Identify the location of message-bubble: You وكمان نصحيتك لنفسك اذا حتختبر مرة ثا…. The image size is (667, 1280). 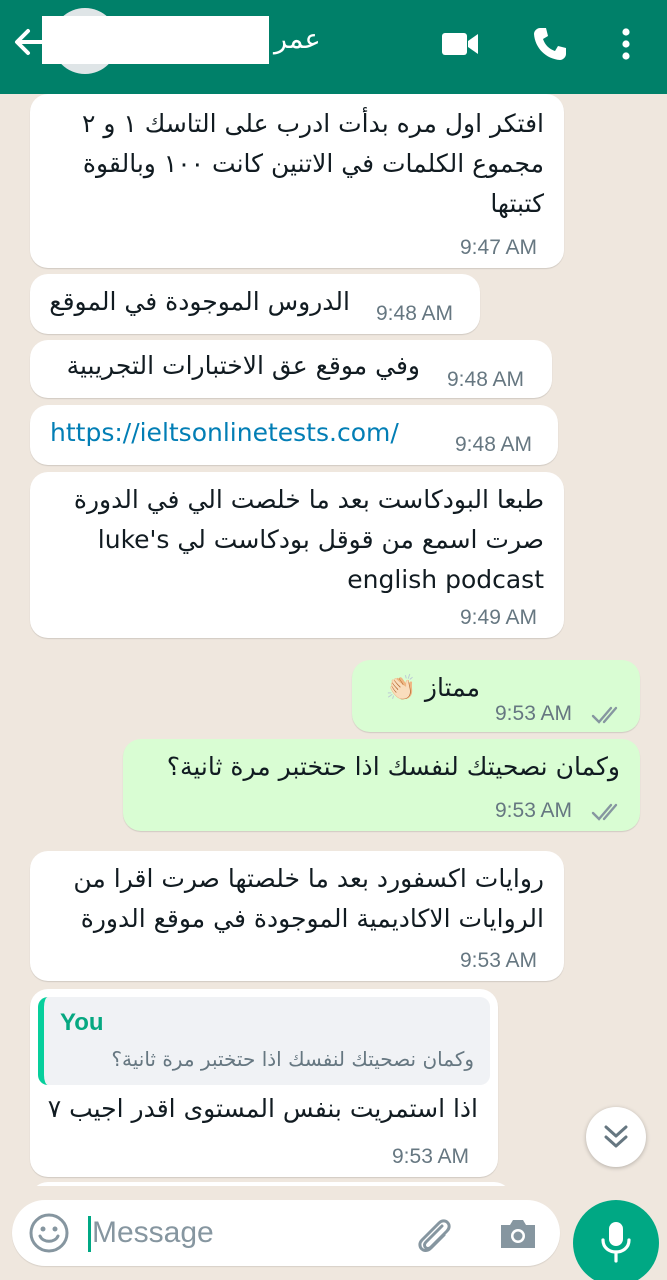
(264, 1083).